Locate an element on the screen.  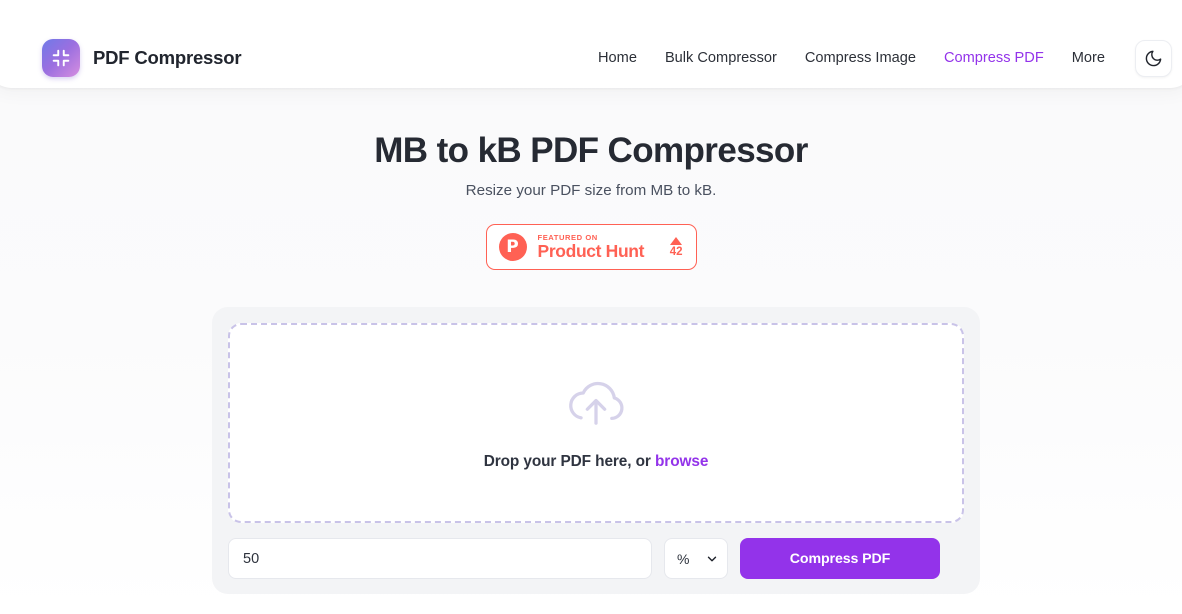
page-title: MB to kB PDF Compressor is located at coordinates (591, 150).